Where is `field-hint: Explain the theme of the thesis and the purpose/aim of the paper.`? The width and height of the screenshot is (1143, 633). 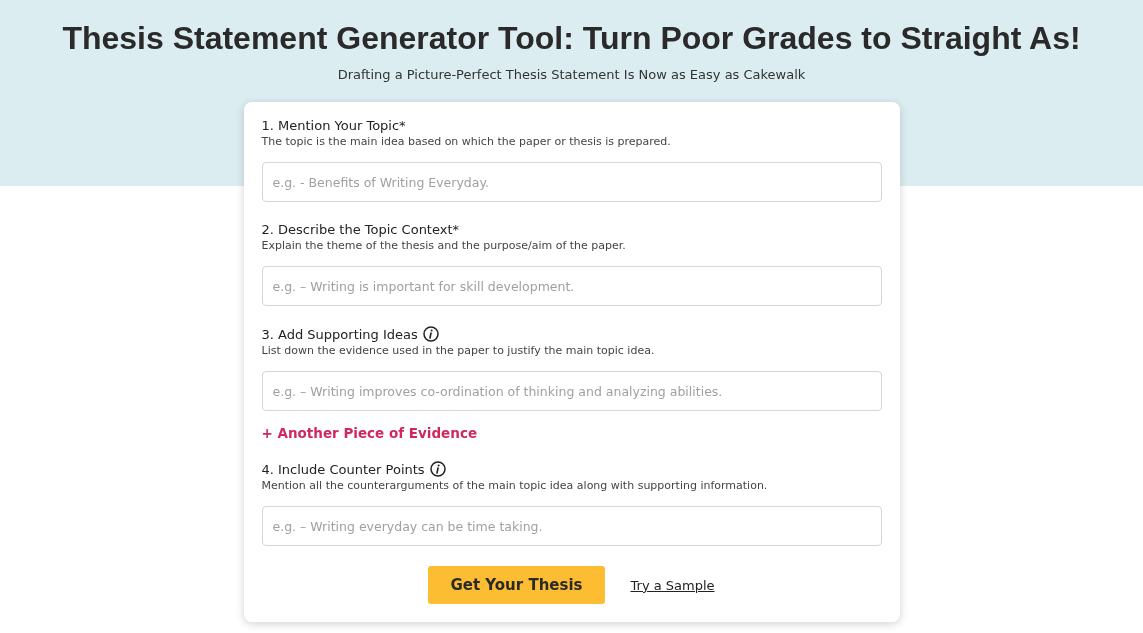 field-hint: Explain the theme of the thesis and the purpose/aim of the paper. is located at coordinates (444, 245).